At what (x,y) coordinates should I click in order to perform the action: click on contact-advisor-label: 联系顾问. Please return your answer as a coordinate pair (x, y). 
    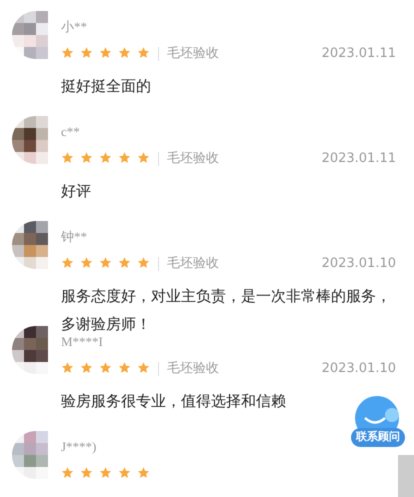
    Looking at the image, I should click on (378, 437).